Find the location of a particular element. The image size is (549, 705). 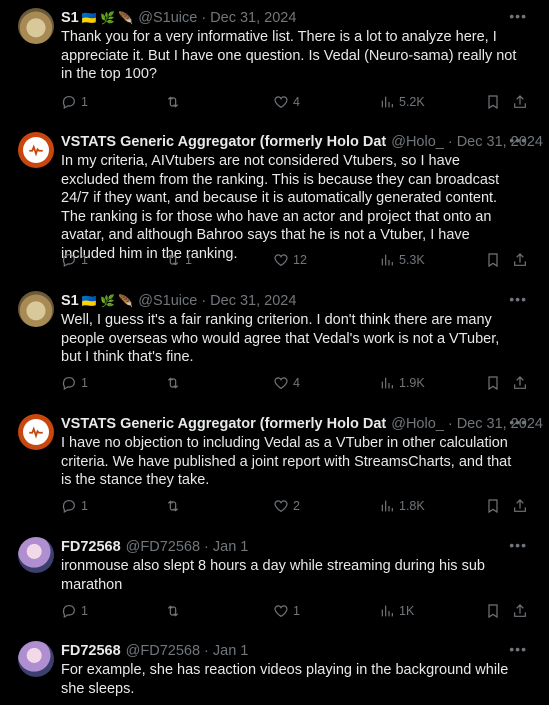

views-button: 1K is located at coordinates (396, 611).